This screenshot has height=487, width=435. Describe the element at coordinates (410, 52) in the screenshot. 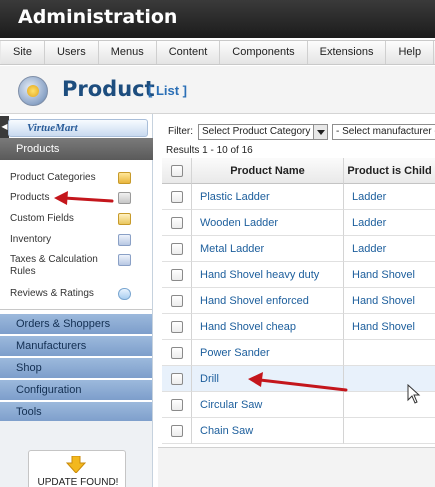

I see `menu-help: Help` at that location.